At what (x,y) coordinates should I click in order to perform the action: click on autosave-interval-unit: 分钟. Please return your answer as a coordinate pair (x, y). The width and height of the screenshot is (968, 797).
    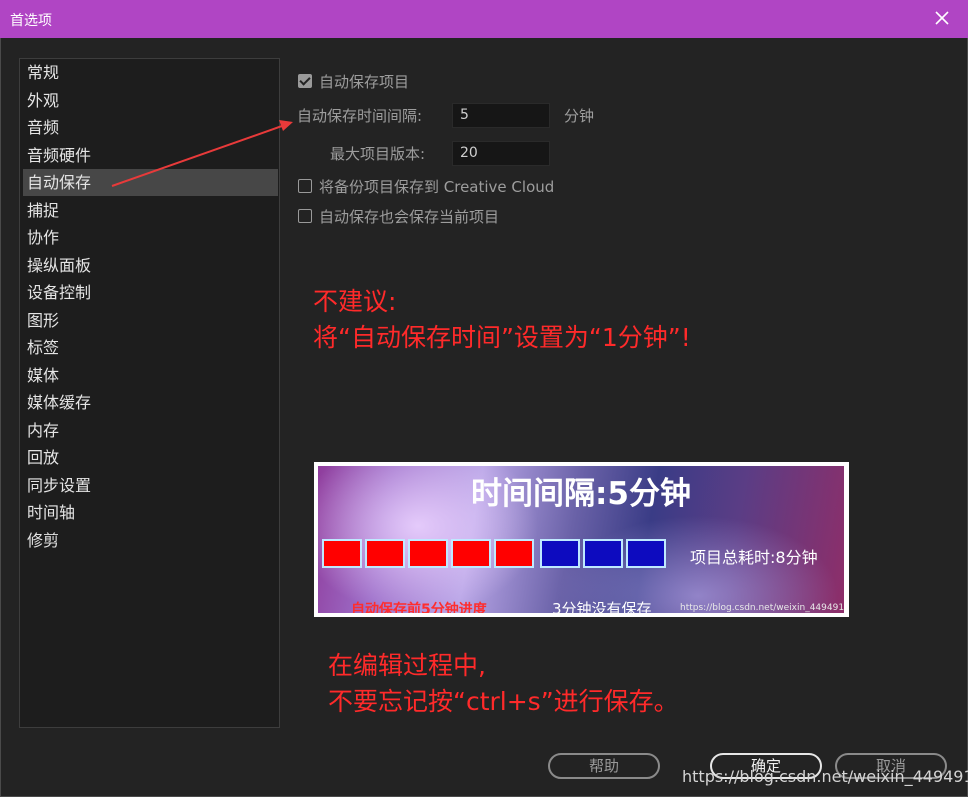
    Looking at the image, I should click on (579, 116).